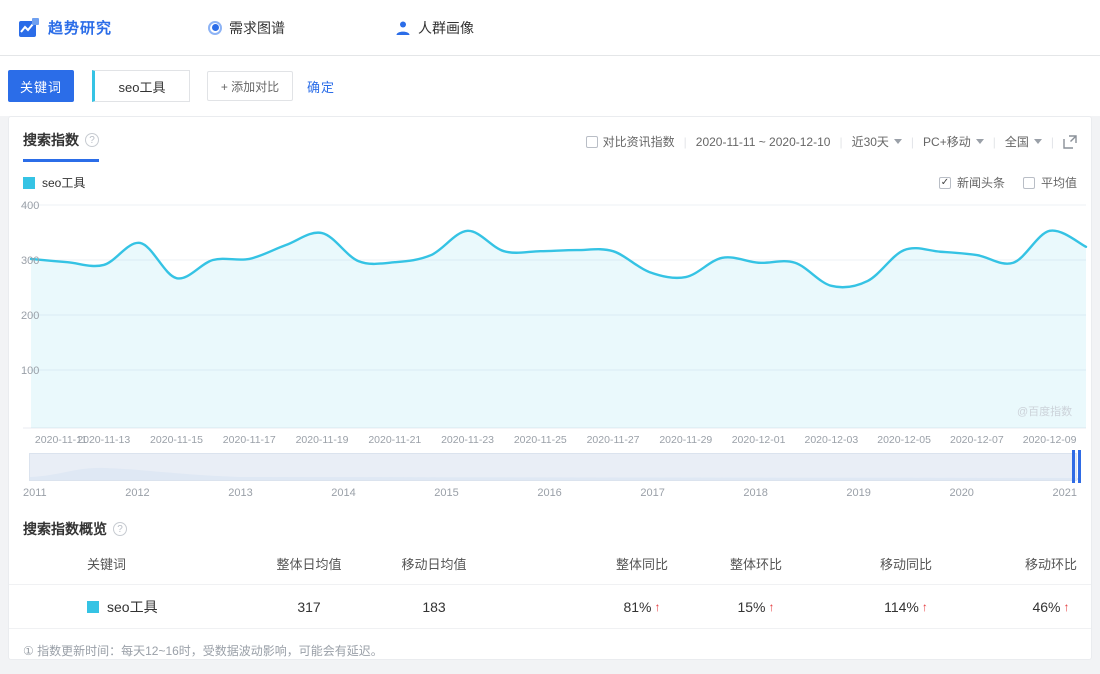 Image resolution: width=1100 pixels, height=674 pixels. What do you see at coordinates (831, 440) in the screenshot?
I see `svg-text: 2020-12-03` at bounding box center [831, 440].